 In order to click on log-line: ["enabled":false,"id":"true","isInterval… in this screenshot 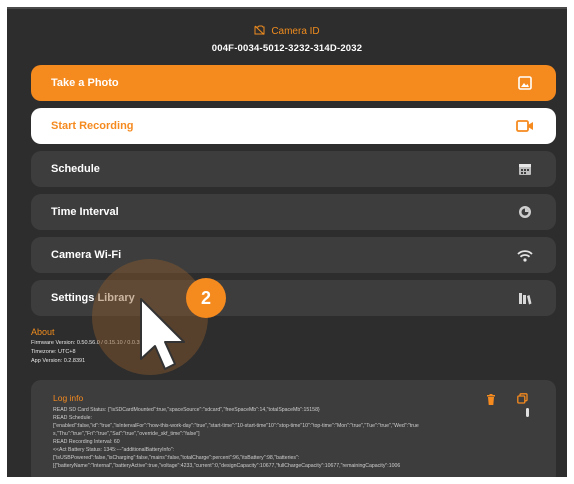, I will do `click(236, 426)`.